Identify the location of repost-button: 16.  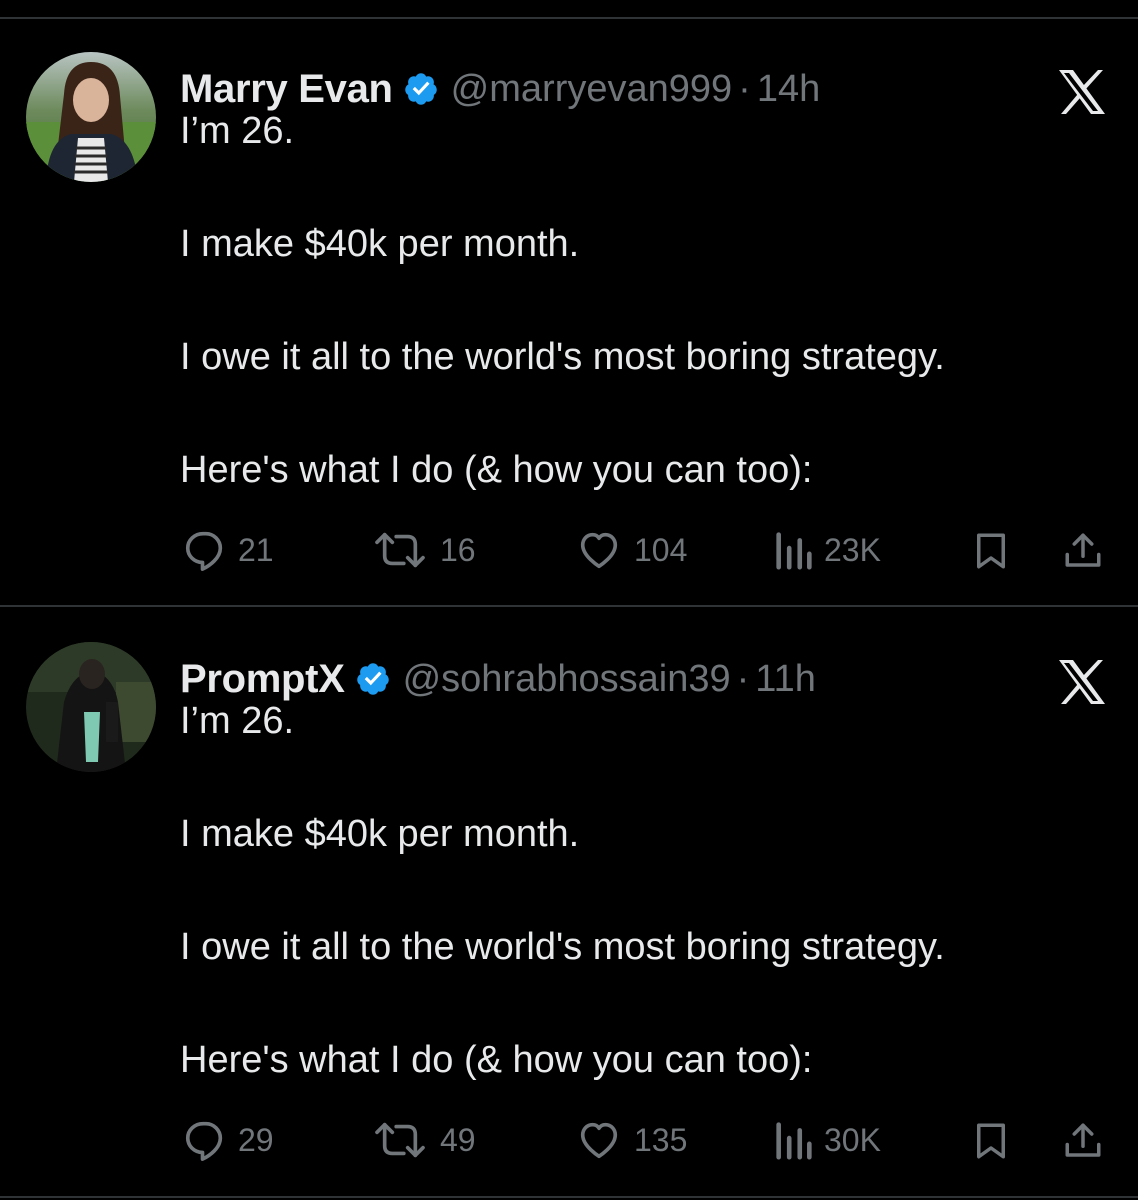
(423, 550).